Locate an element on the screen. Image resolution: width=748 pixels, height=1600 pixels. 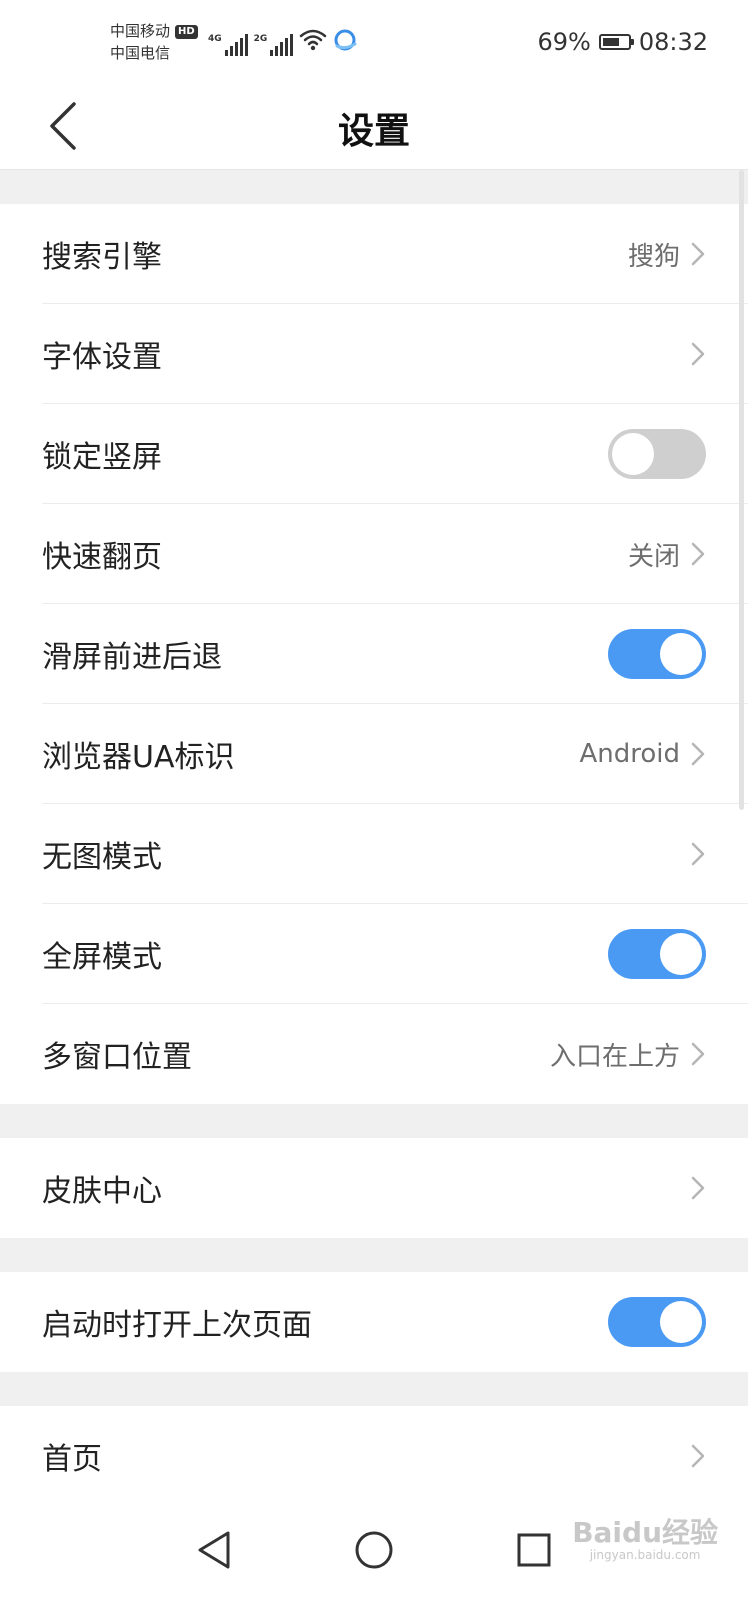
status-right: 69% 08:32 is located at coordinates (622, 42).